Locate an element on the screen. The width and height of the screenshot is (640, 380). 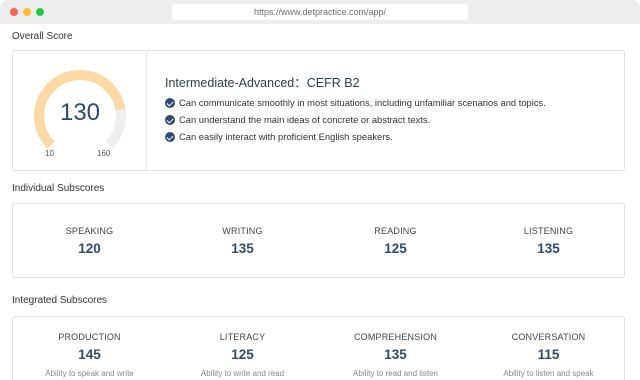
subscore-value: 145 is located at coordinates (89, 354).